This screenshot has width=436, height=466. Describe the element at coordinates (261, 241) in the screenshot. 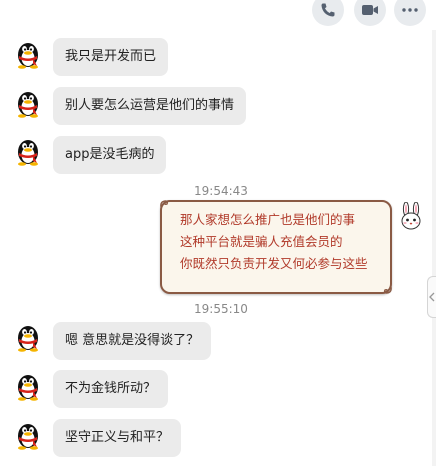

I see `message-line: 这种平台就是骗人充值会员的` at that location.